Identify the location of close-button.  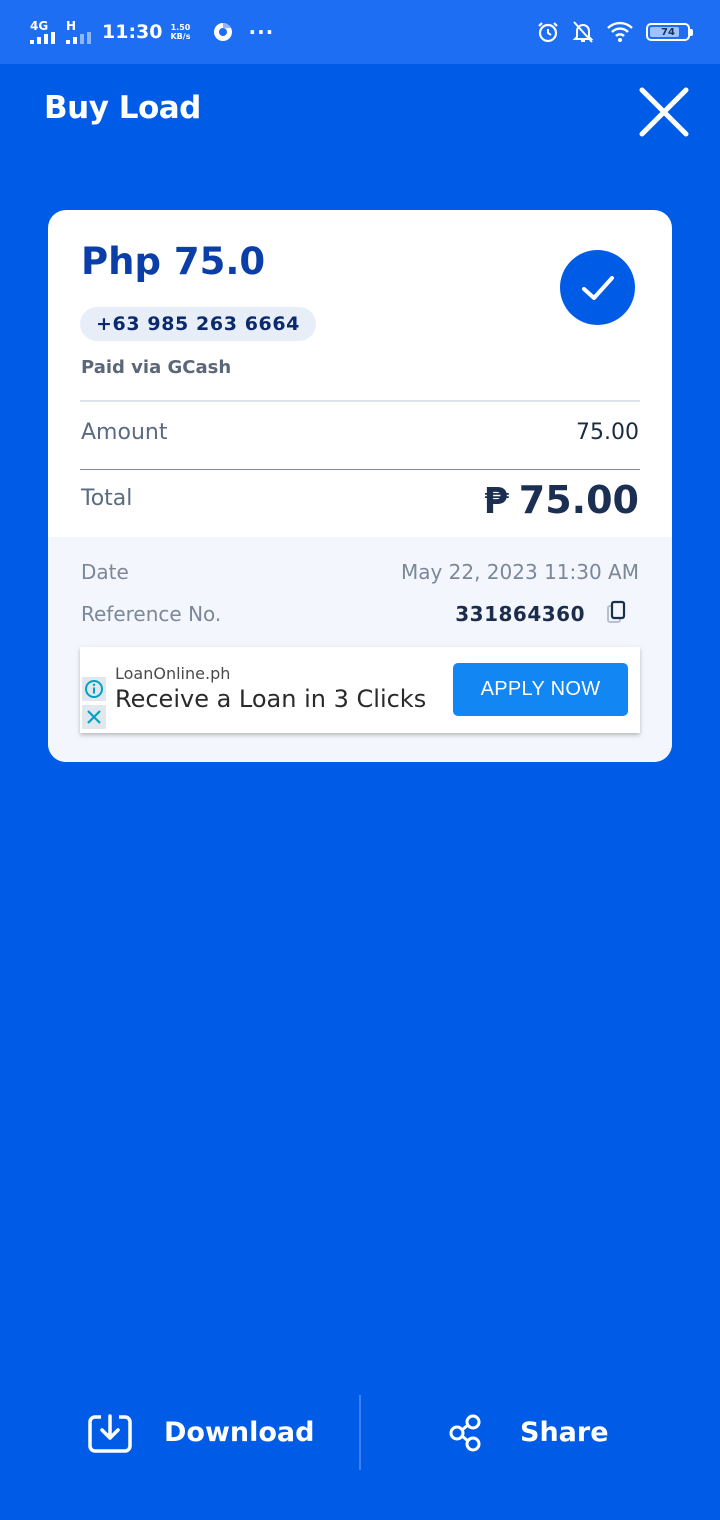
(664, 112).